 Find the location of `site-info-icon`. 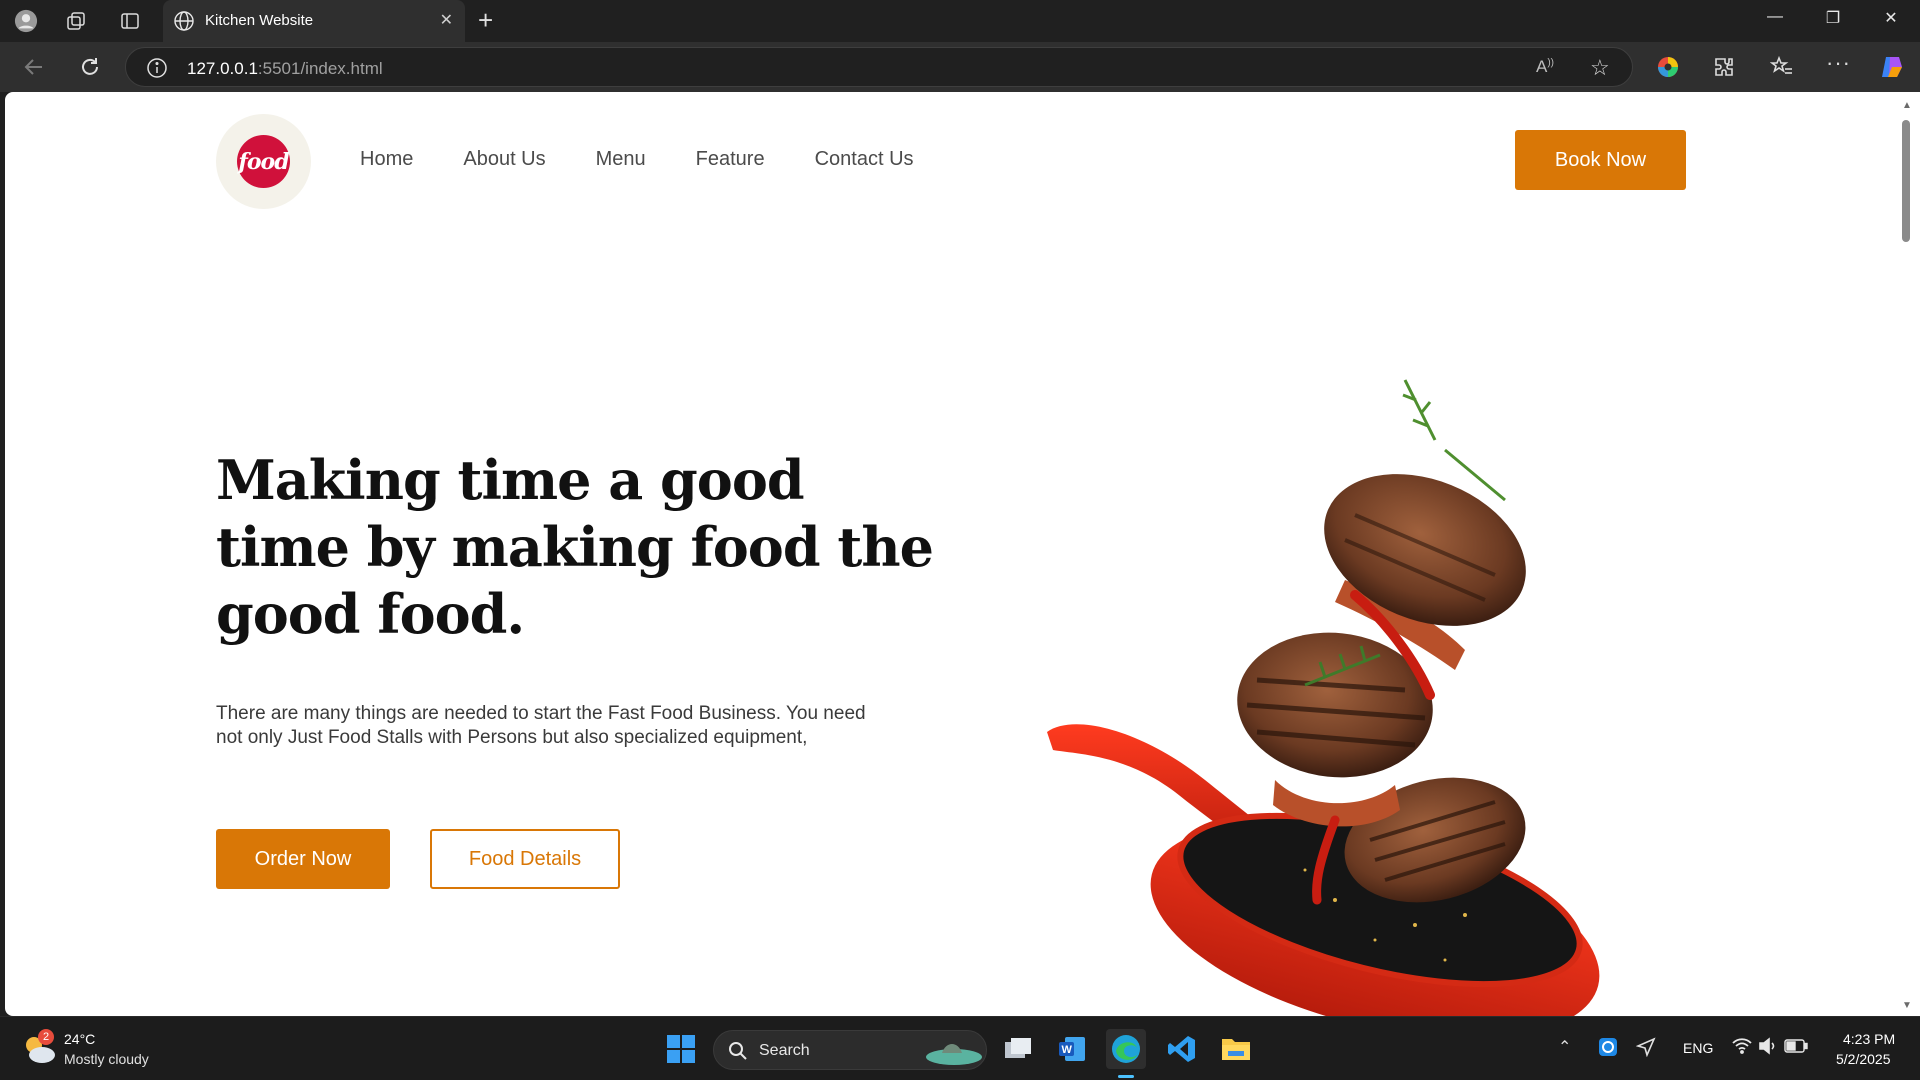

site-info-icon is located at coordinates (157, 70).